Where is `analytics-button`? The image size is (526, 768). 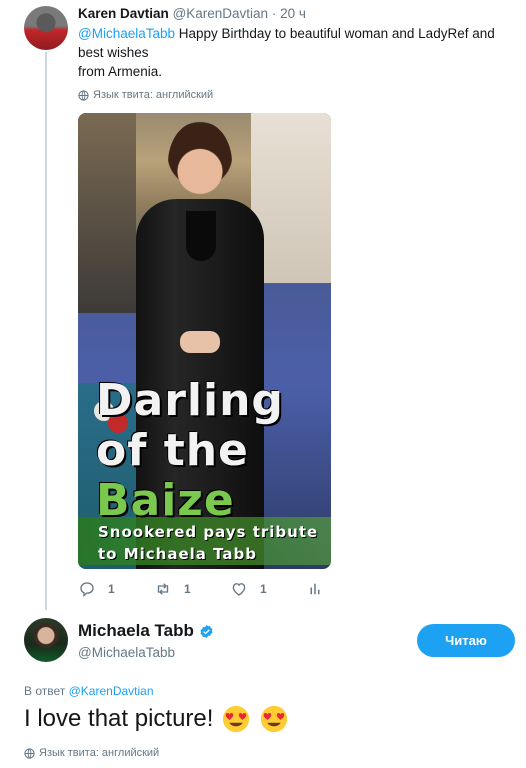
analytics-button is located at coordinates (315, 589).